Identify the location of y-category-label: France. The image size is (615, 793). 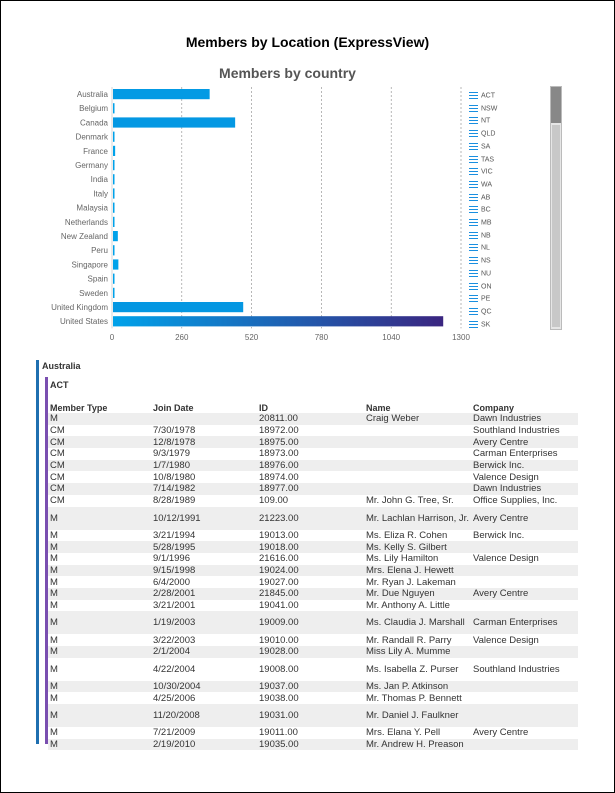
(95, 151).